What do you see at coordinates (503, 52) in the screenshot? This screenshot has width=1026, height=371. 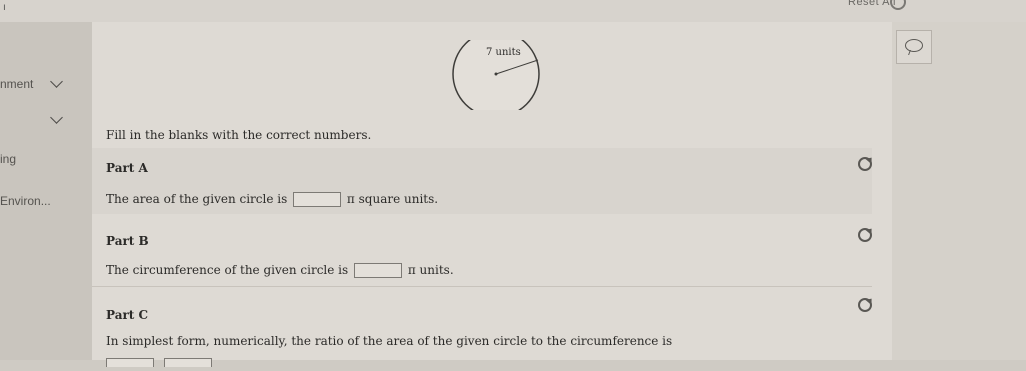 I see `radius-label: 7 units` at bounding box center [503, 52].